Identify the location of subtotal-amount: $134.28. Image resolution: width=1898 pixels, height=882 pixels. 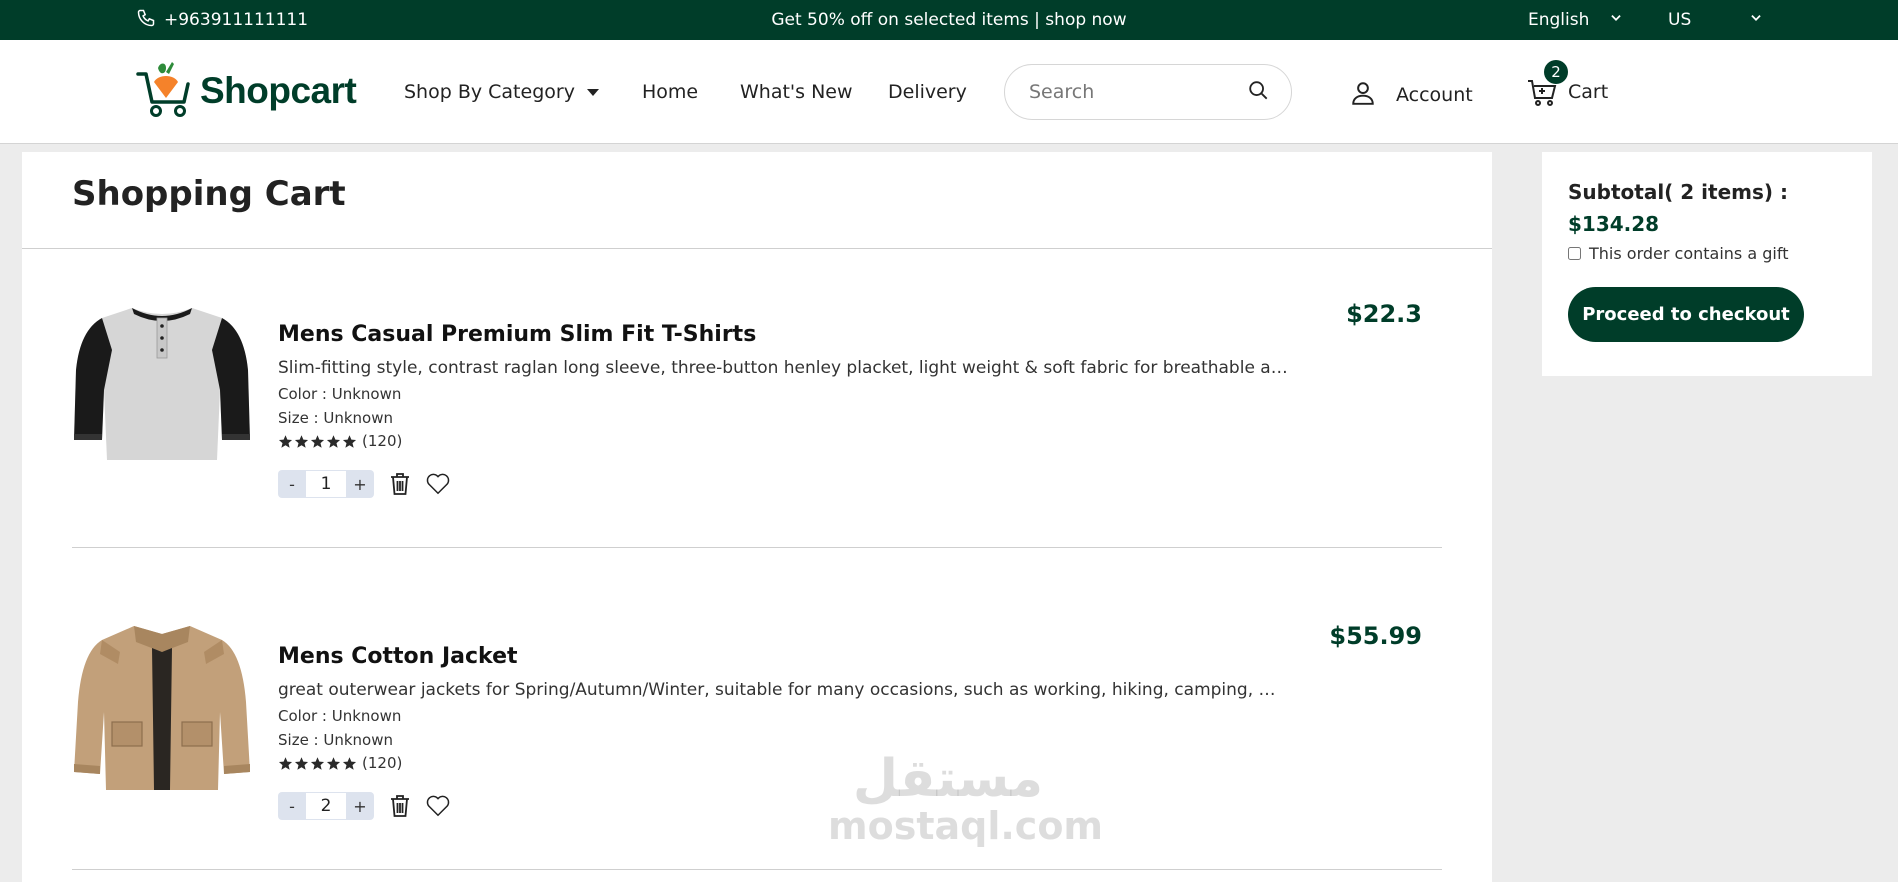
(1614, 224).